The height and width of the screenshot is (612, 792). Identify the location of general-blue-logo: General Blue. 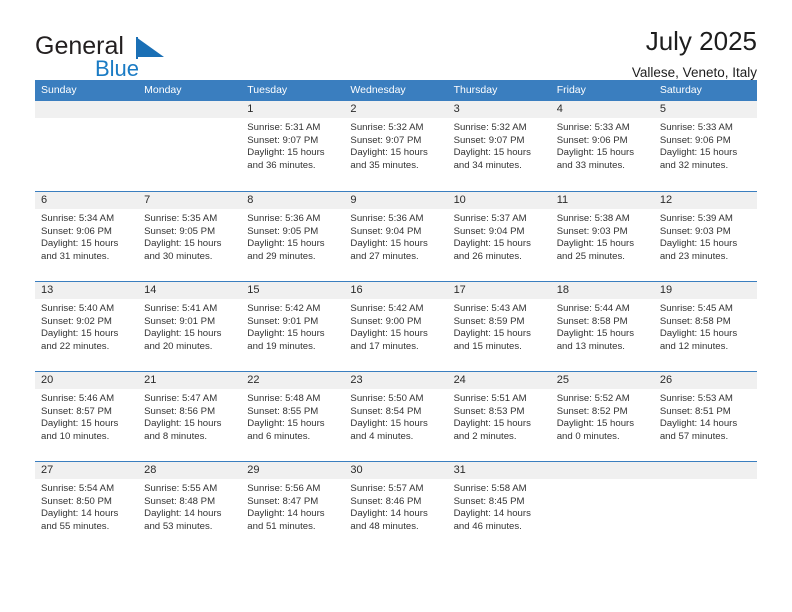
(135, 55).